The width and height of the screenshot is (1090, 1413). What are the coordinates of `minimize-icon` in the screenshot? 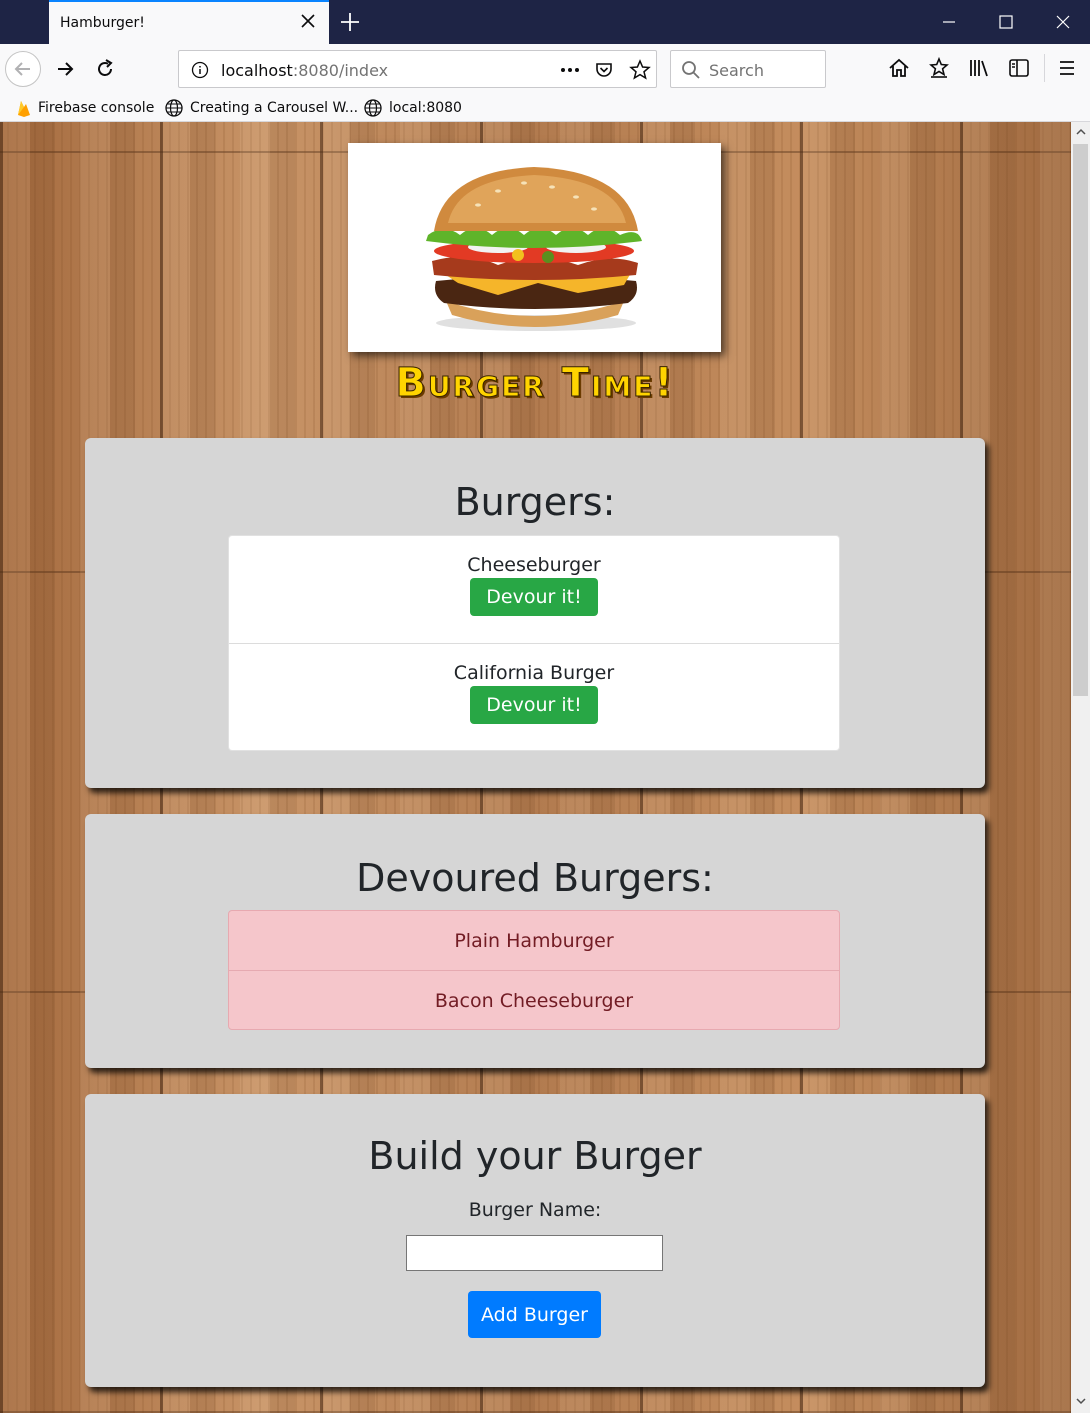 It's located at (949, 22).